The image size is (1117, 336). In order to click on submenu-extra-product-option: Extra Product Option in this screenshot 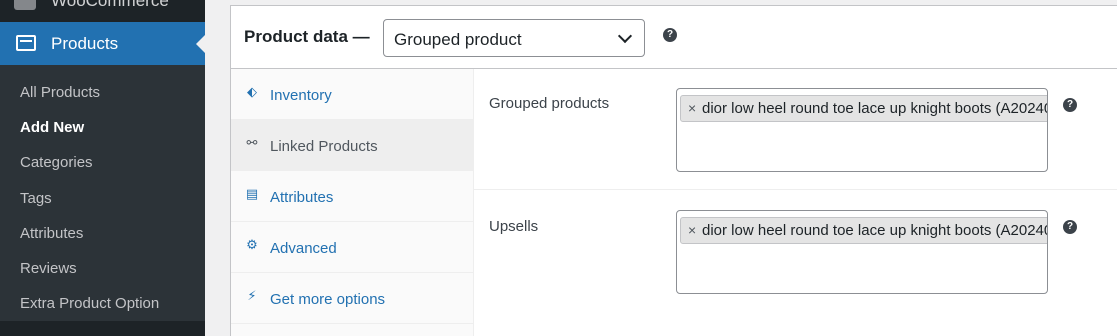, I will do `click(89, 303)`.